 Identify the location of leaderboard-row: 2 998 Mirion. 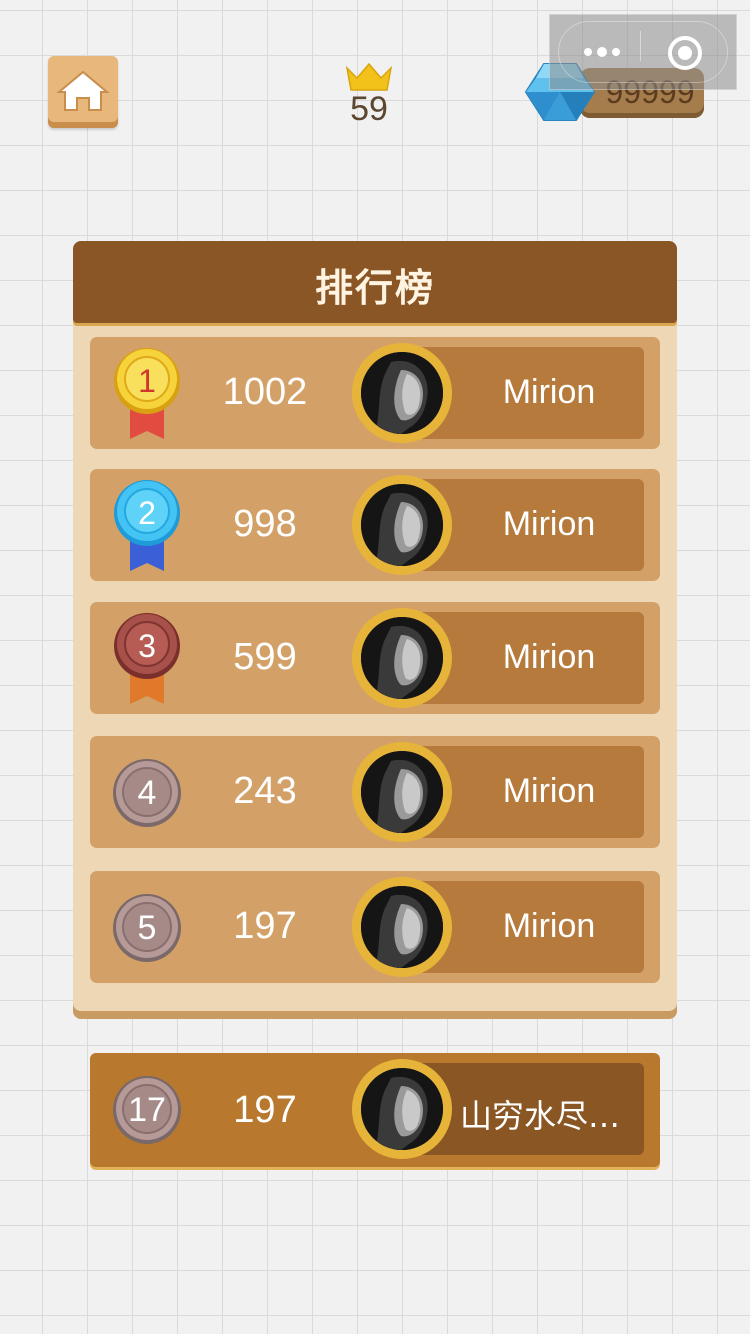
(375, 525).